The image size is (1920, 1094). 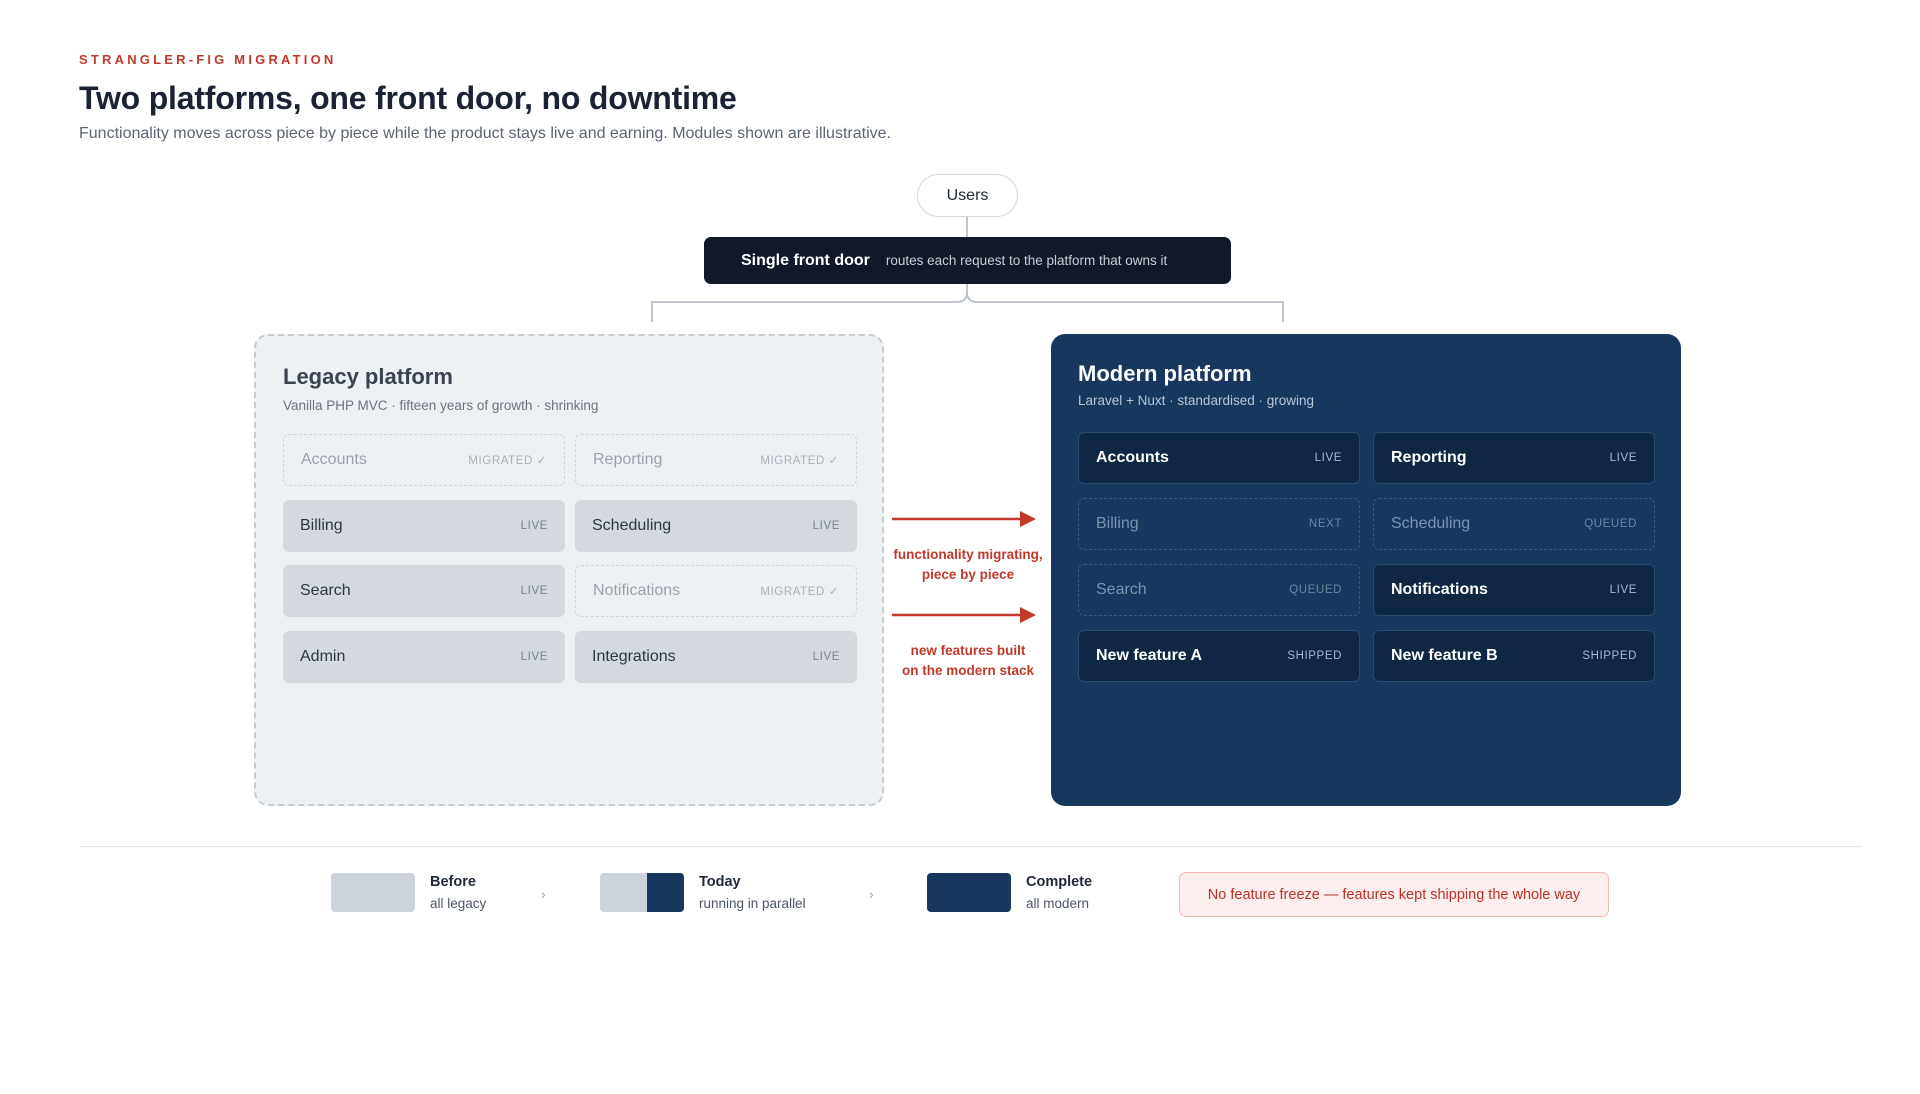 What do you see at coordinates (424, 526) in the screenshot?
I see `legacy-module-billing: Billing LIVE` at bounding box center [424, 526].